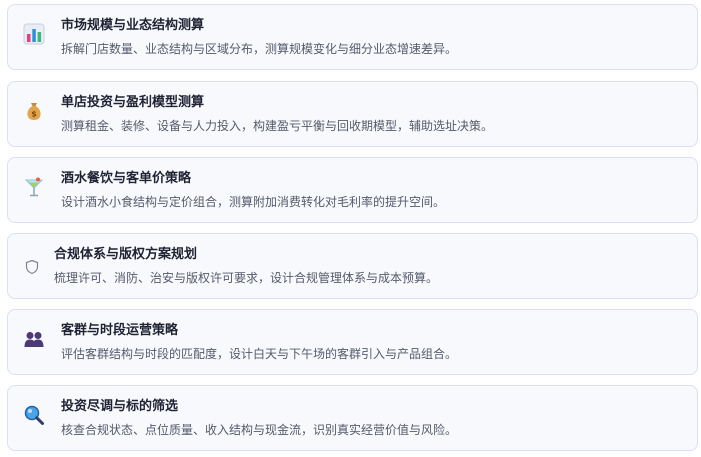  What do you see at coordinates (34, 187) in the screenshot?
I see `cocktail-icon` at bounding box center [34, 187].